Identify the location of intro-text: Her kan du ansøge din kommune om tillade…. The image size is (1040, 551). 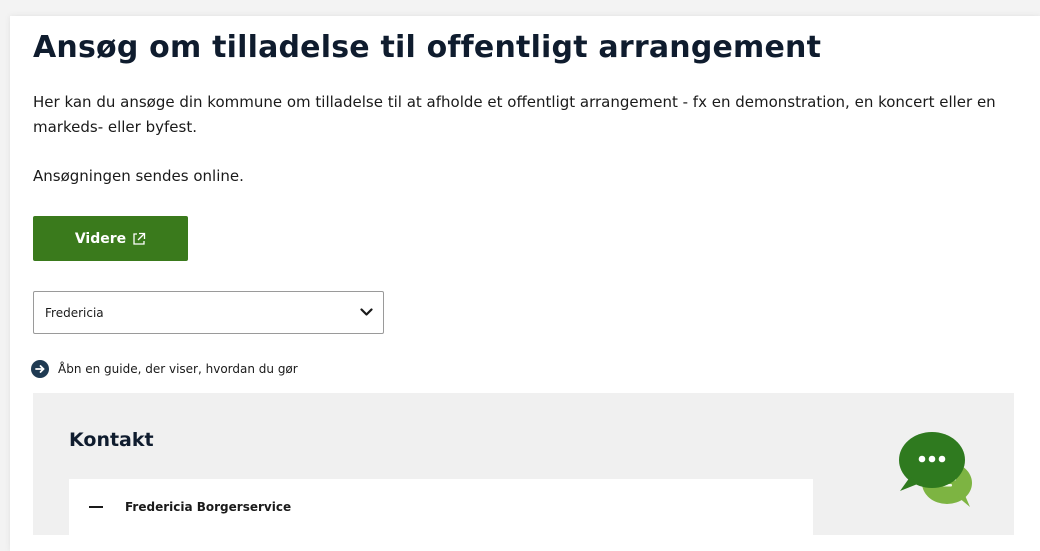
(514, 114).